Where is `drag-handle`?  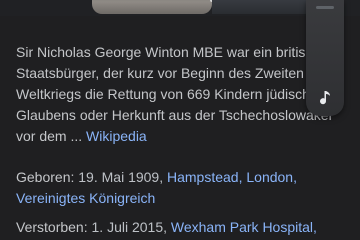
drag-handle is located at coordinates (325, 7).